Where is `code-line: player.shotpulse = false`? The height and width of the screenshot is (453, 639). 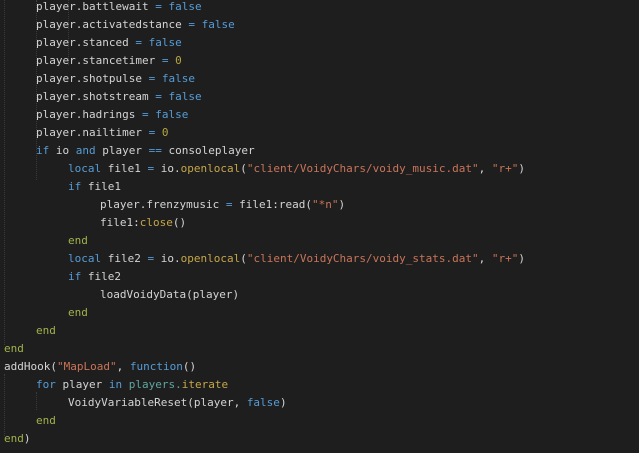
code-line: player.shotpulse = false is located at coordinates (115, 79).